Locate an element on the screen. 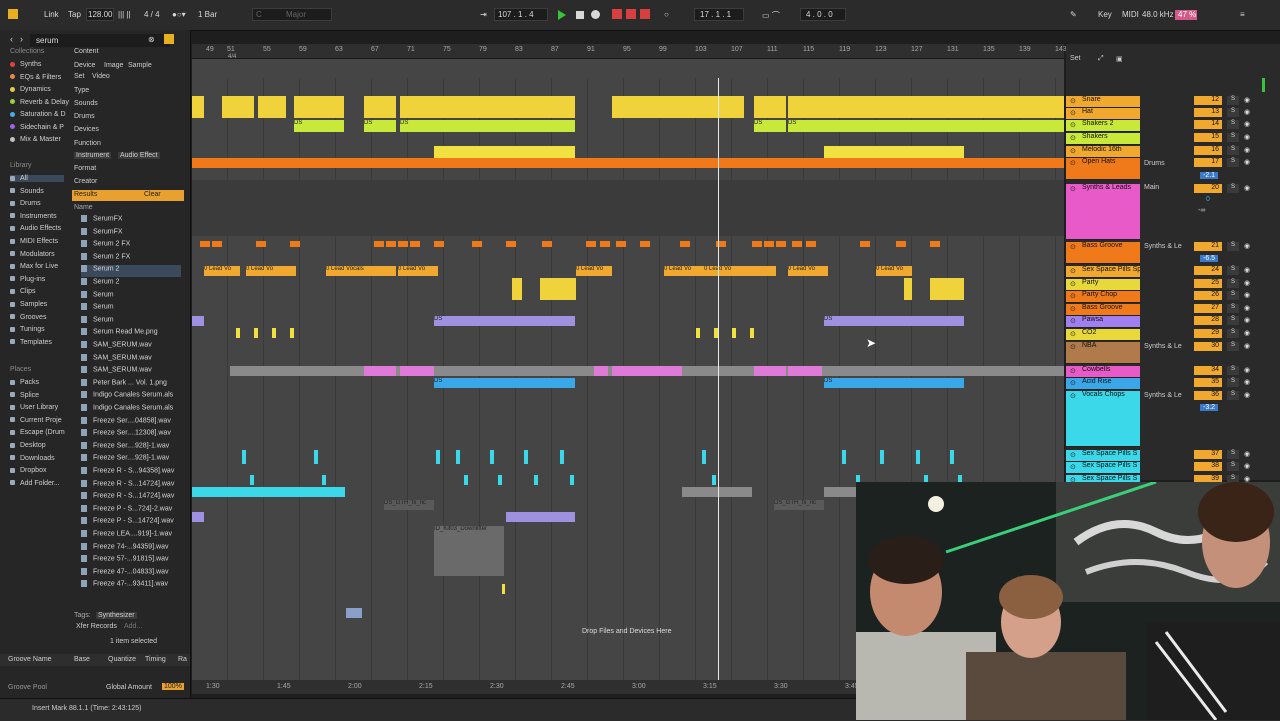 The width and height of the screenshot is (1280, 721). devices-filter: Devices is located at coordinates (86, 129).